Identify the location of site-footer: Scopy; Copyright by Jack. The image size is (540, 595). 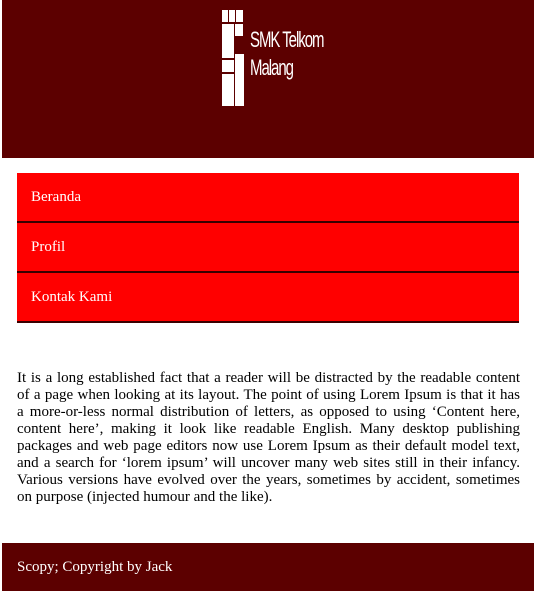
(268, 567).